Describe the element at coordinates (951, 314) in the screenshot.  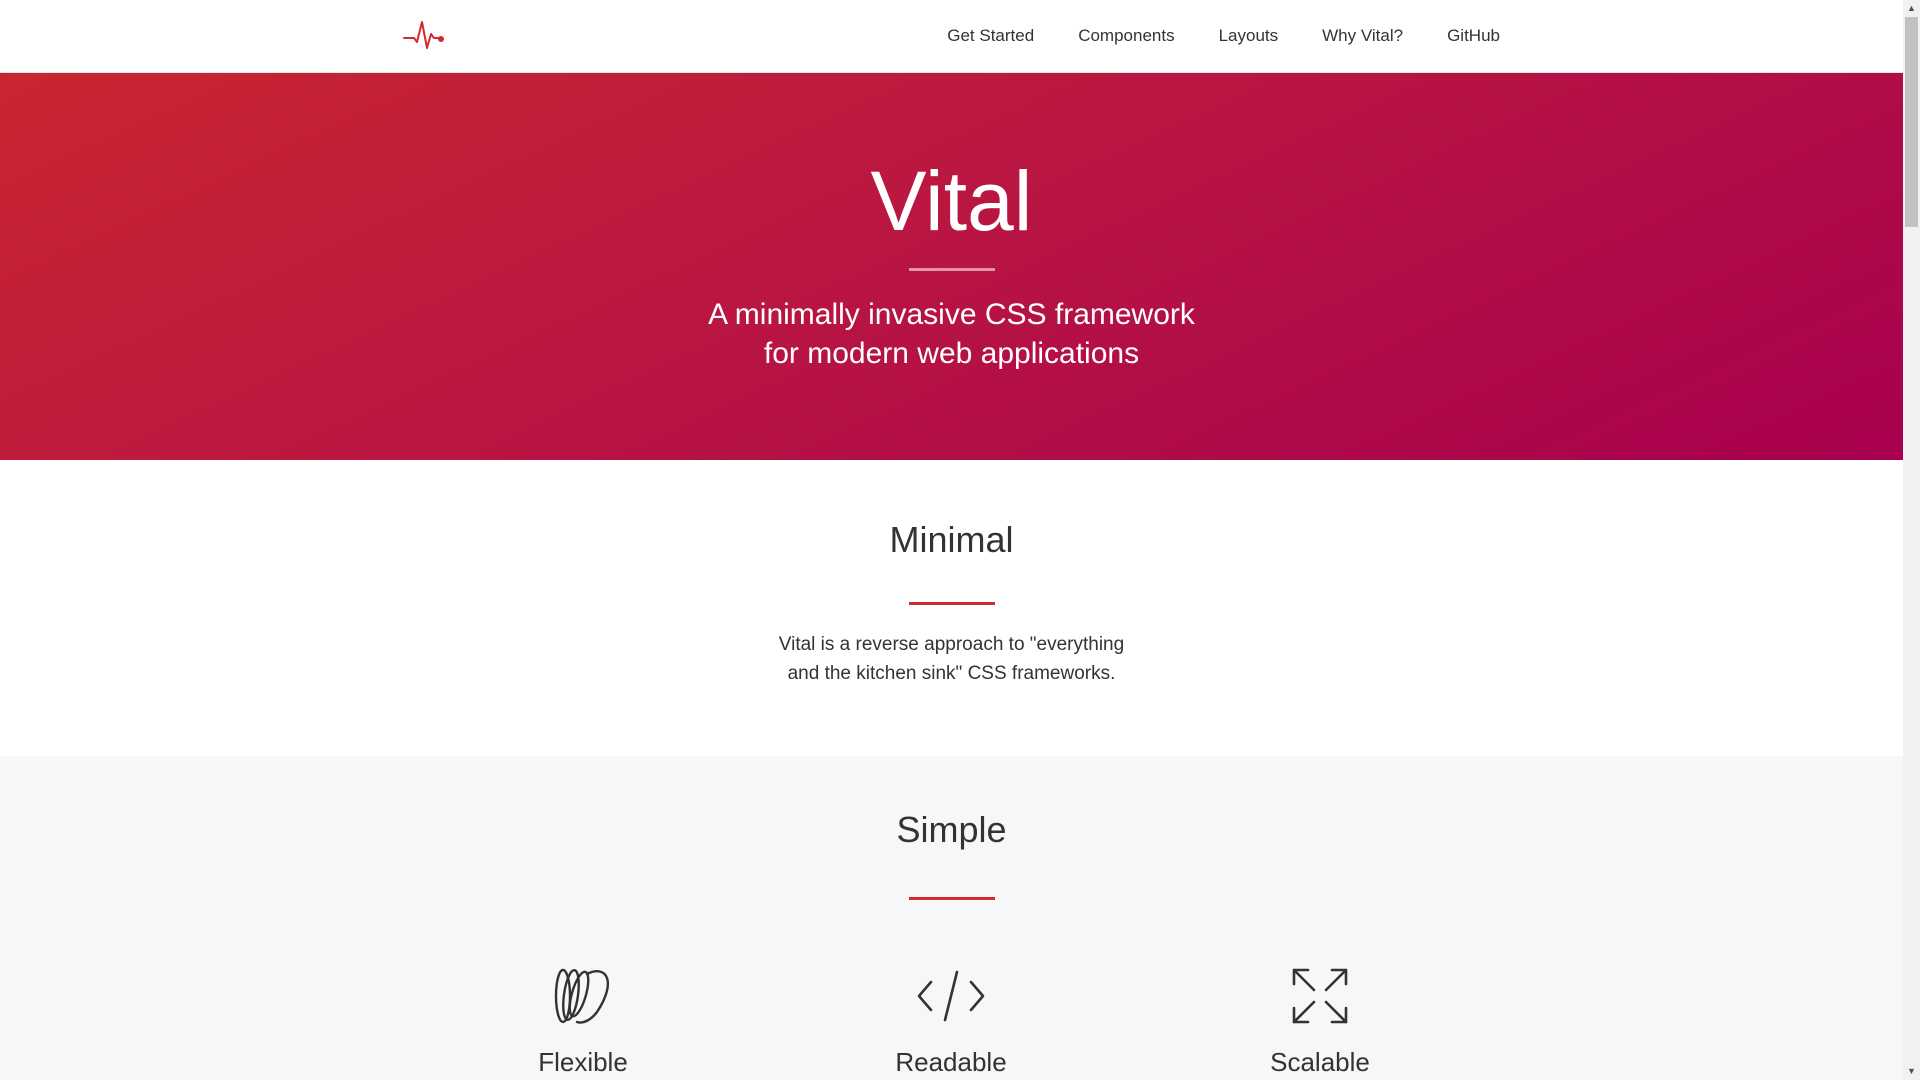
I see `hero-subtitle-line-1: A minimally invasive CSS framework` at that location.